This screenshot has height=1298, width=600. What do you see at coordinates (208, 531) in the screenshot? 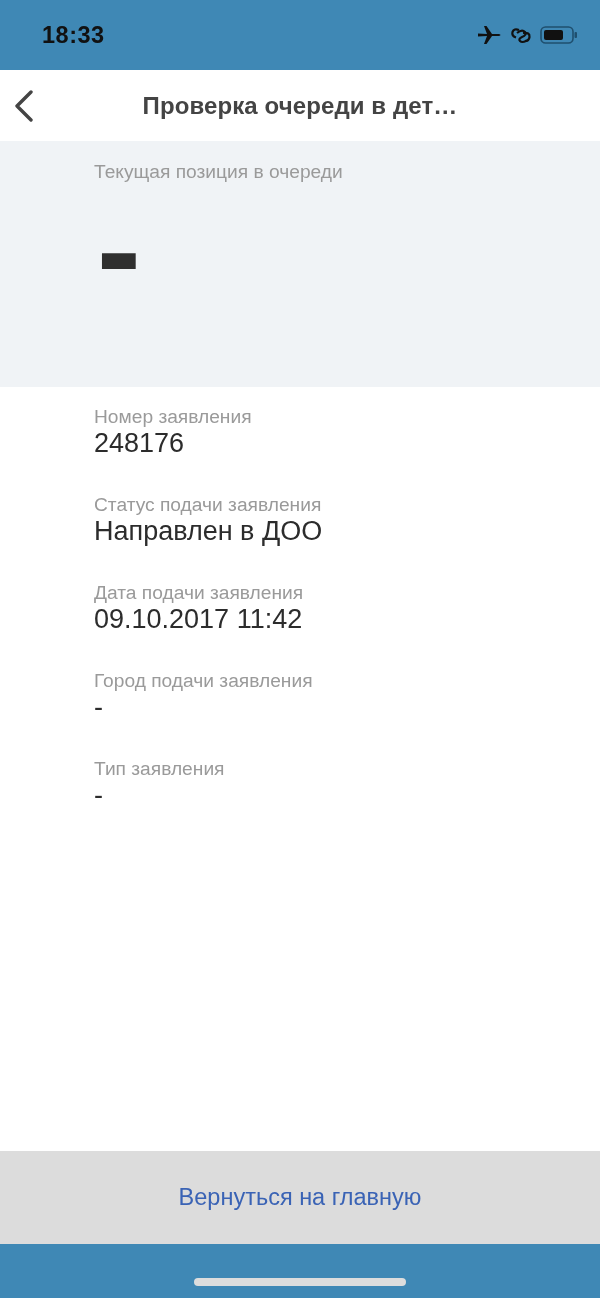
I see `field-value: Направлен в ДОО` at bounding box center [208, 531].